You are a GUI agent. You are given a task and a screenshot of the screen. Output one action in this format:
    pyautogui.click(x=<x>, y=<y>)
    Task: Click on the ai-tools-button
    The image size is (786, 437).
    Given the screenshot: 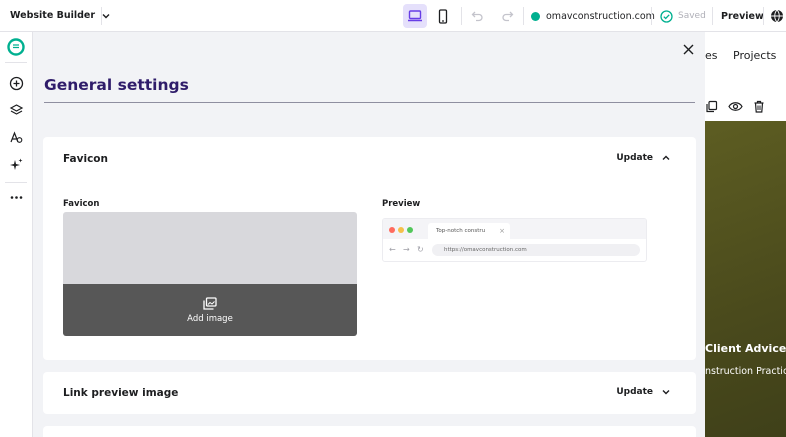 What is the action you would take?
    pyautogui.click(x=16, y=164)
    